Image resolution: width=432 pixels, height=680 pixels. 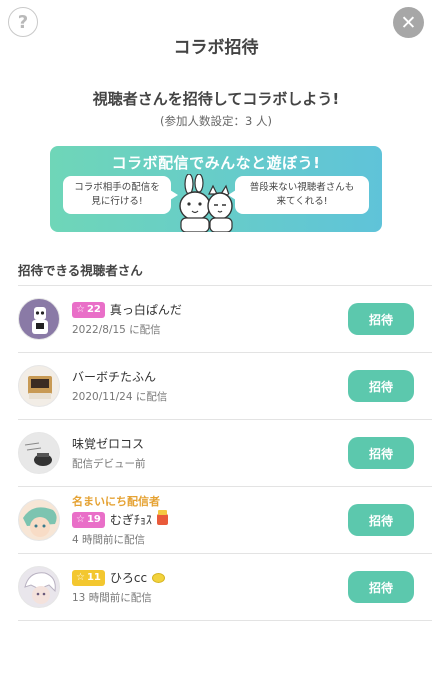 I want to click on level-number: 11, so click(x=93, y=577).